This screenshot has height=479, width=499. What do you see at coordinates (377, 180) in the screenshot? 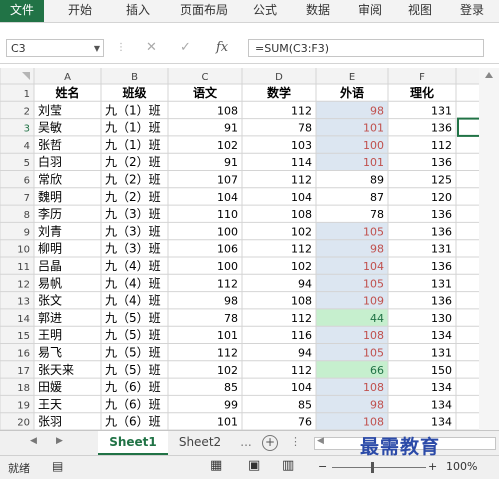
I see `table-cell: 89` at bounding box center [377, 180].